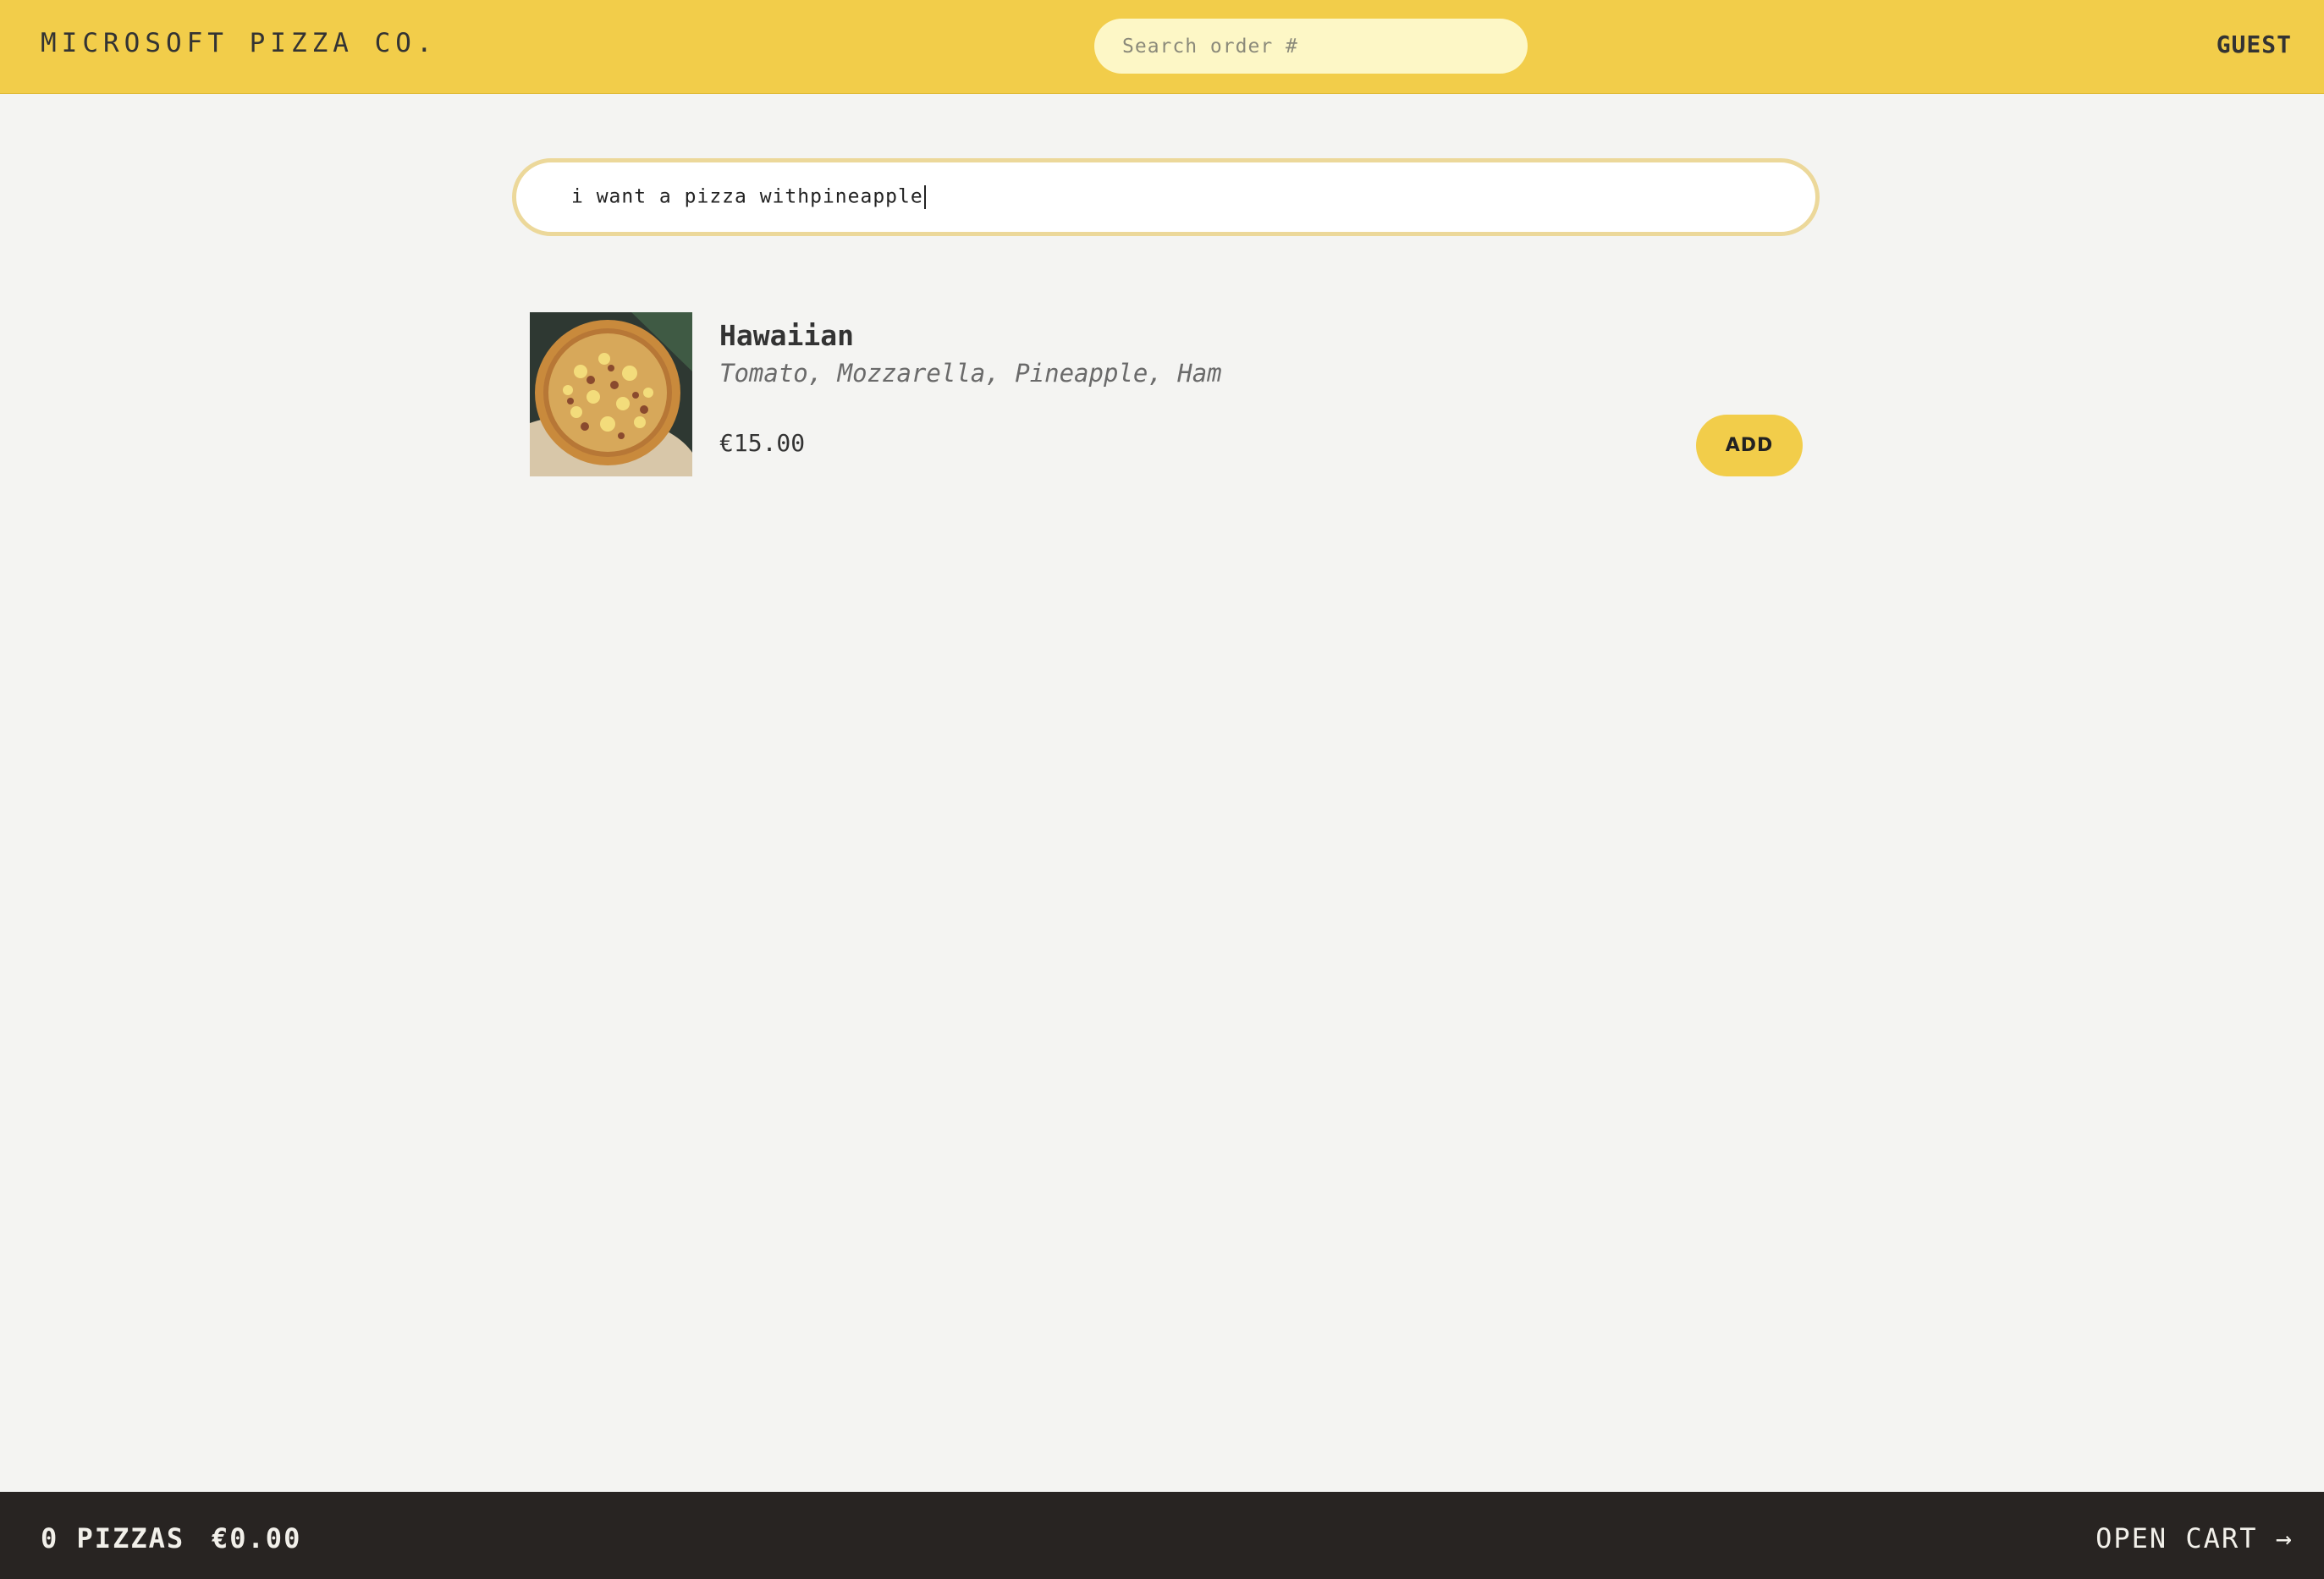  Describe the element at coordinates (257, 1538) in the screenshot. I see `cart-total-price: €0.00` at that location.